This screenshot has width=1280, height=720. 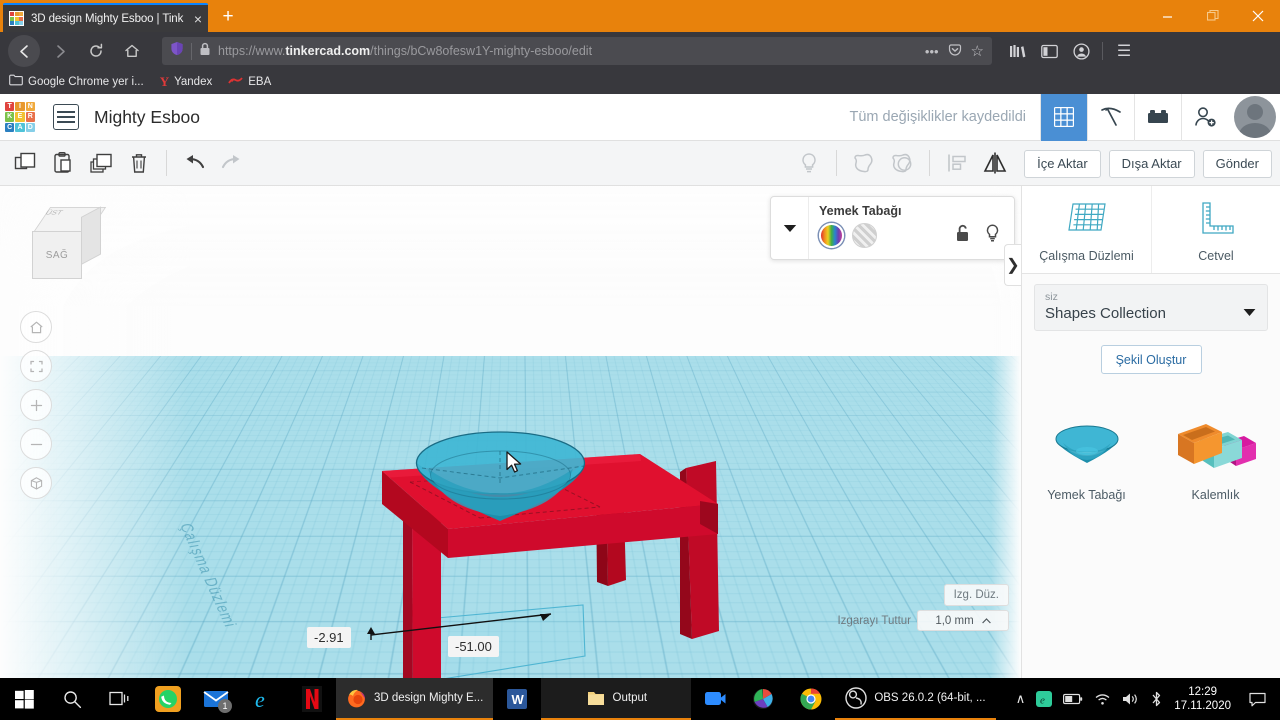 I want to click on snap-grid-select: 1,0 mm, so click(x=963, y=620).